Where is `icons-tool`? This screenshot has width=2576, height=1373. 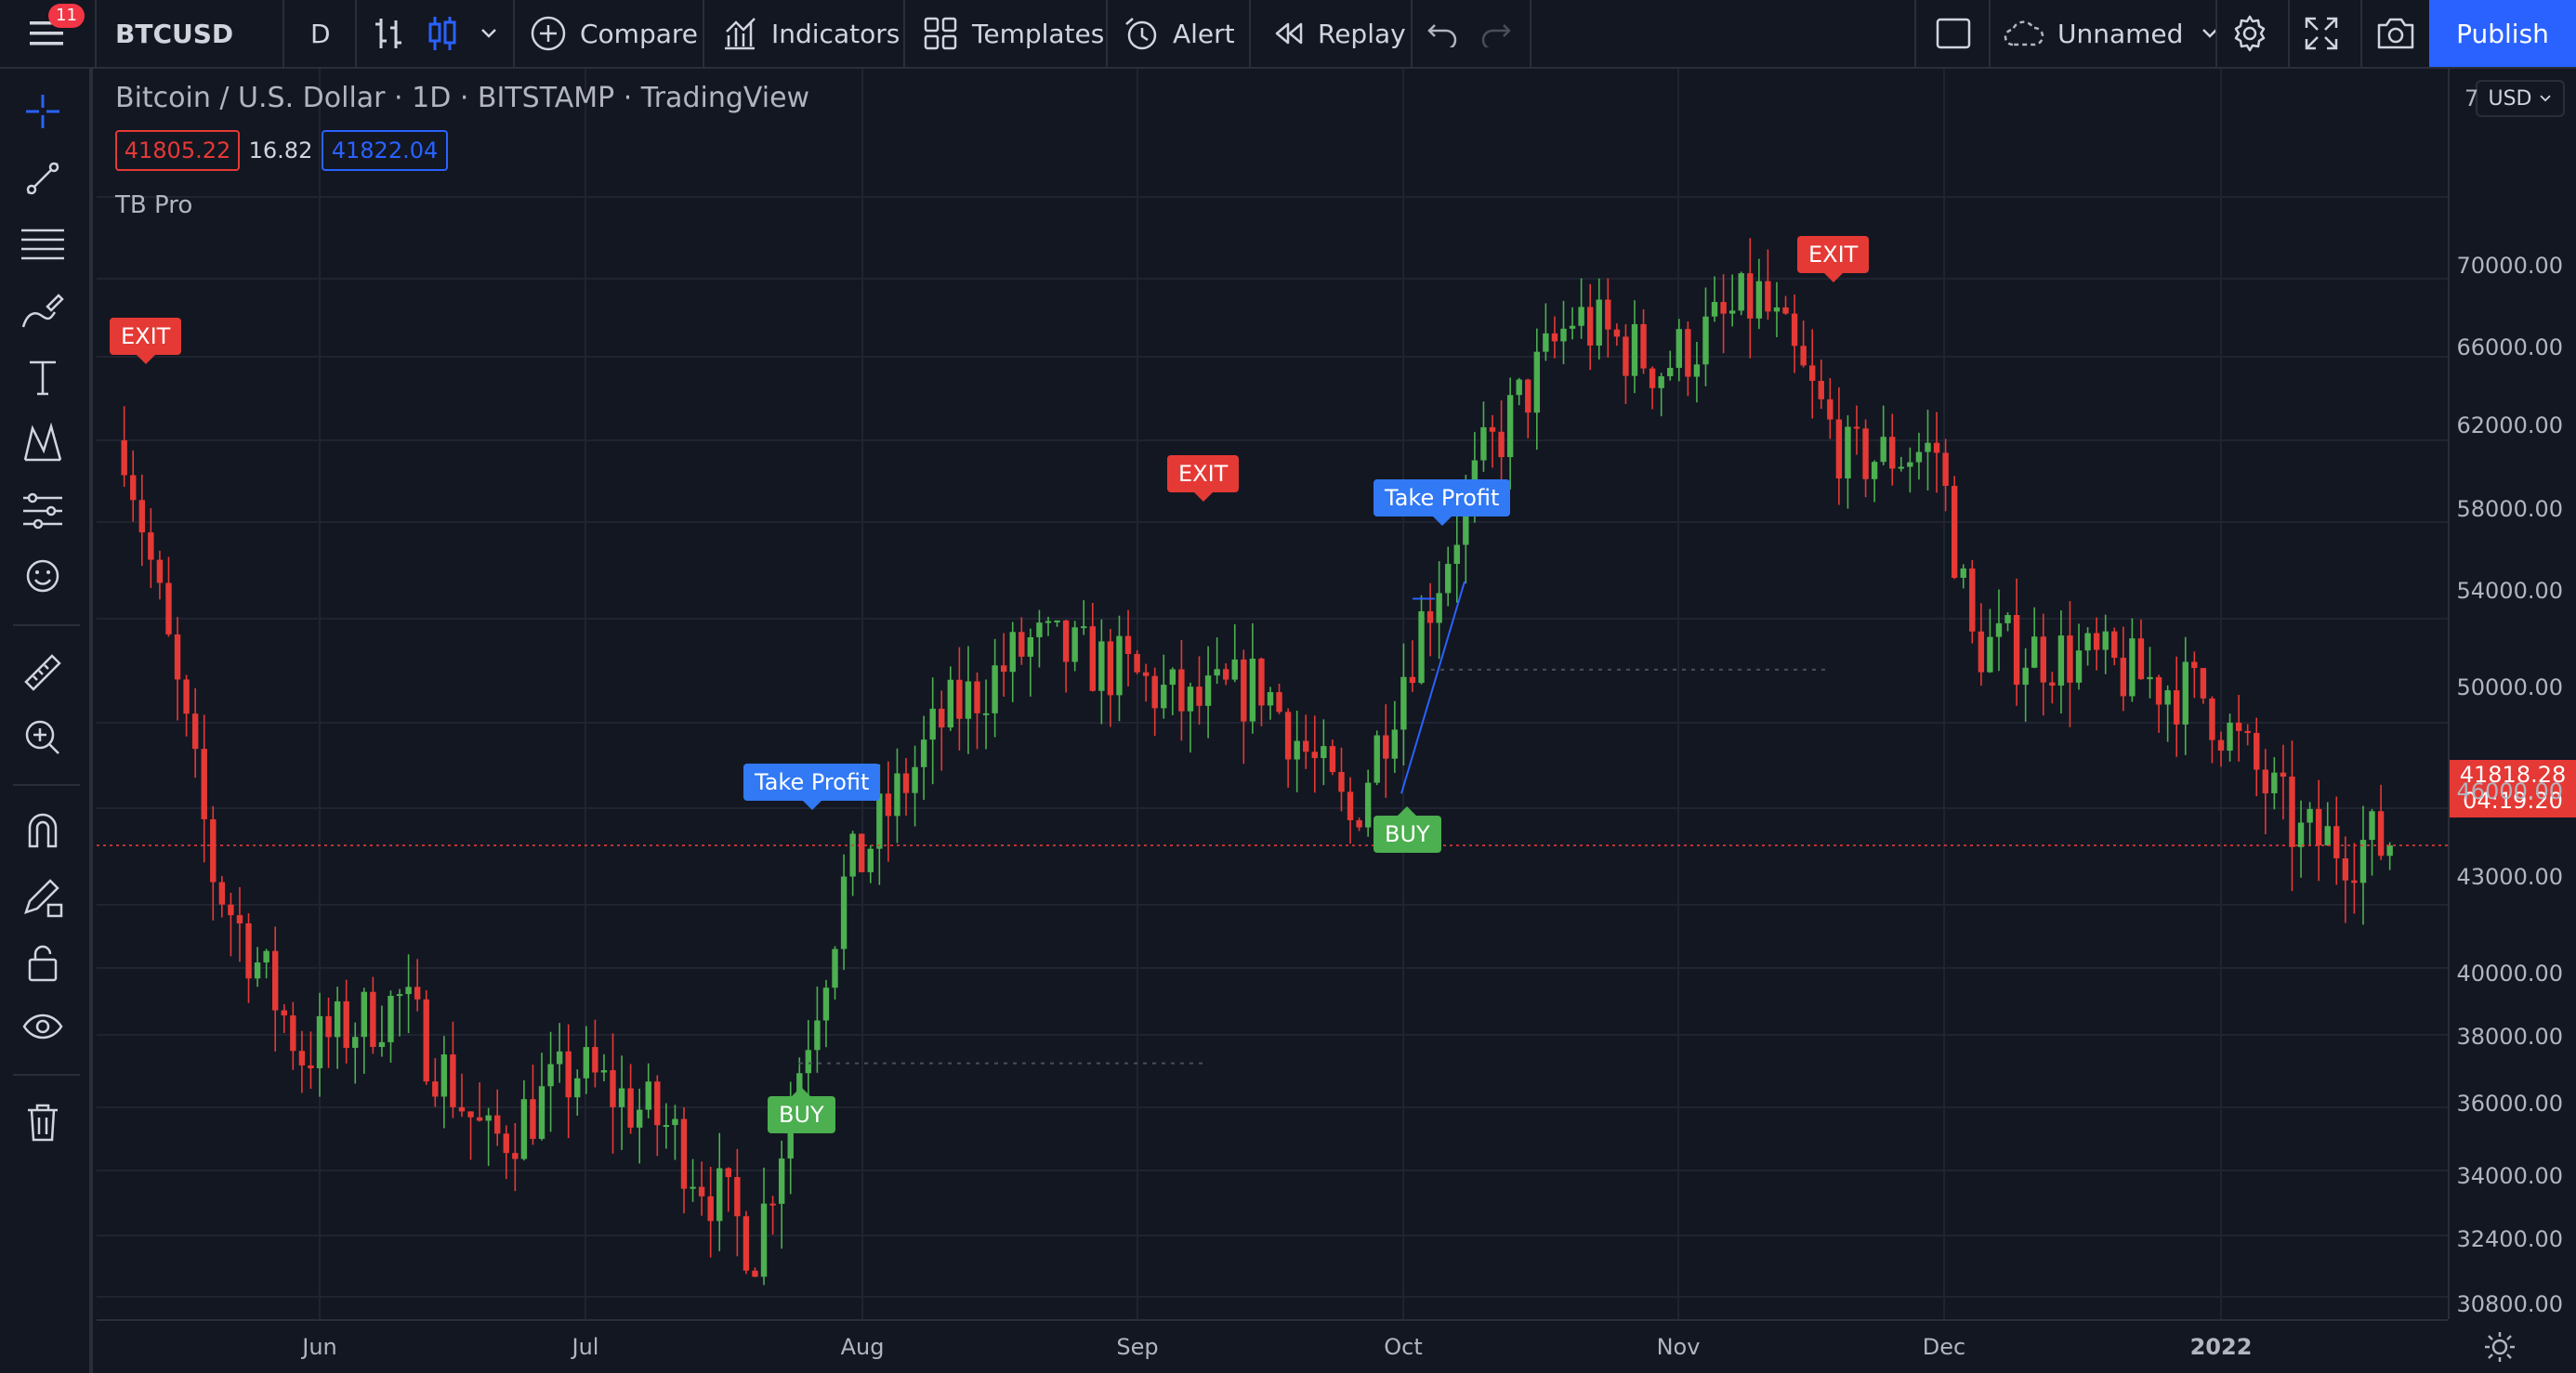 icons-tool is located at coordinates (43, 576).